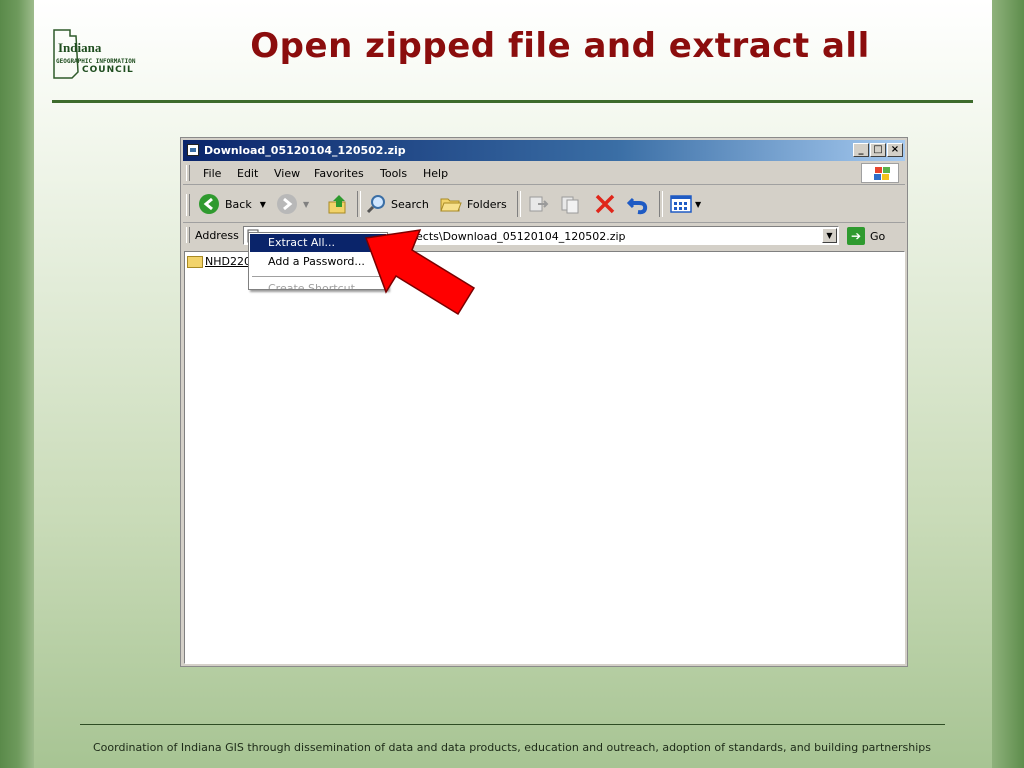  I want to click on menu-edit: Edit, so click(247, 173).